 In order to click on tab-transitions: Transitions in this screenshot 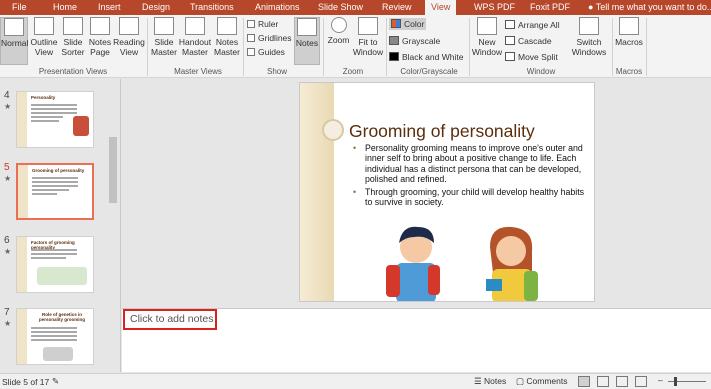, I will do `click(212, 7)`.